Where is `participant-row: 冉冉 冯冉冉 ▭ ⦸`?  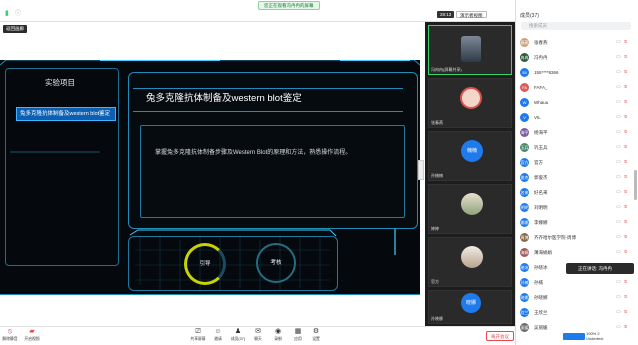 participant-row: 冉冉 冯冉冉 ▭ ⦸ is located at coordinates (576, 58).